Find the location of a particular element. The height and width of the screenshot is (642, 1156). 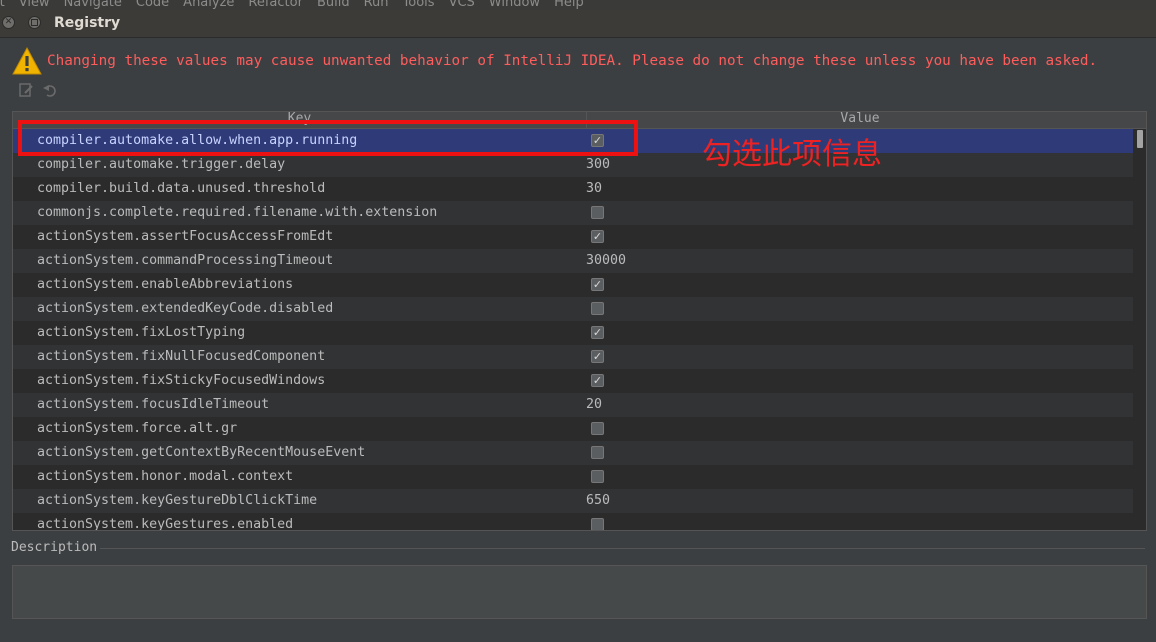

column-header-value: Value is located at coordinates (860, 120).